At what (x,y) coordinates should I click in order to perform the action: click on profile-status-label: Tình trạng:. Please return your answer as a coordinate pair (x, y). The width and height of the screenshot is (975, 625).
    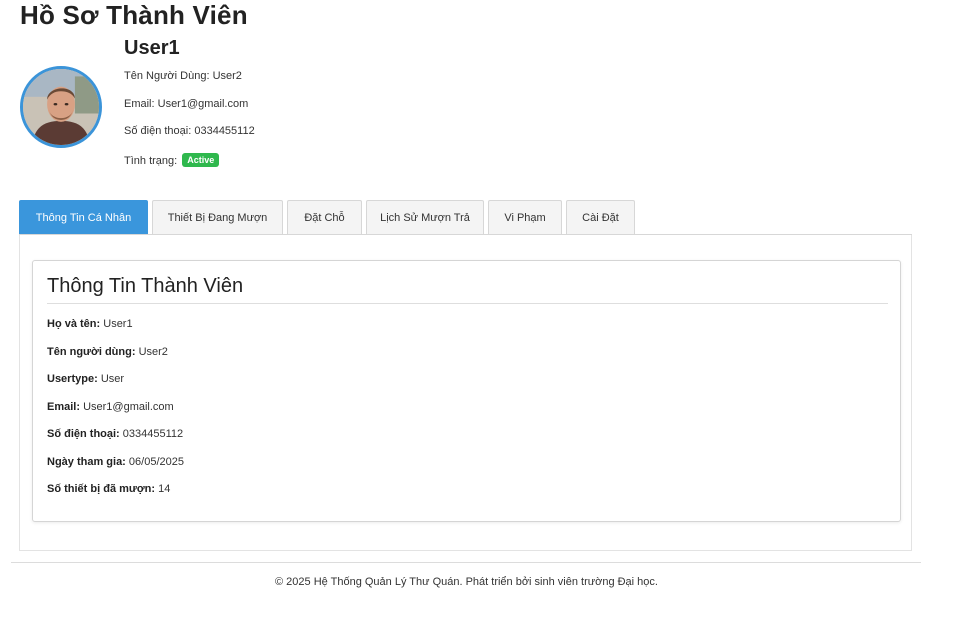
    Looking at the image, I should click on (151, 161).